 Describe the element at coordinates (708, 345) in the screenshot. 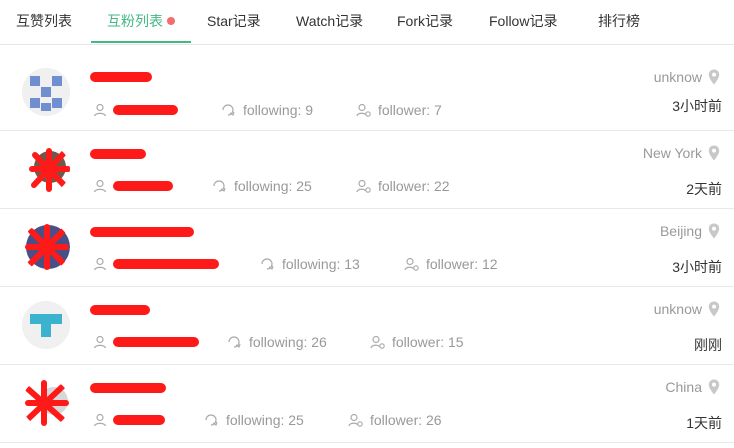

I see `last-active-time: 刚刚` at that location.